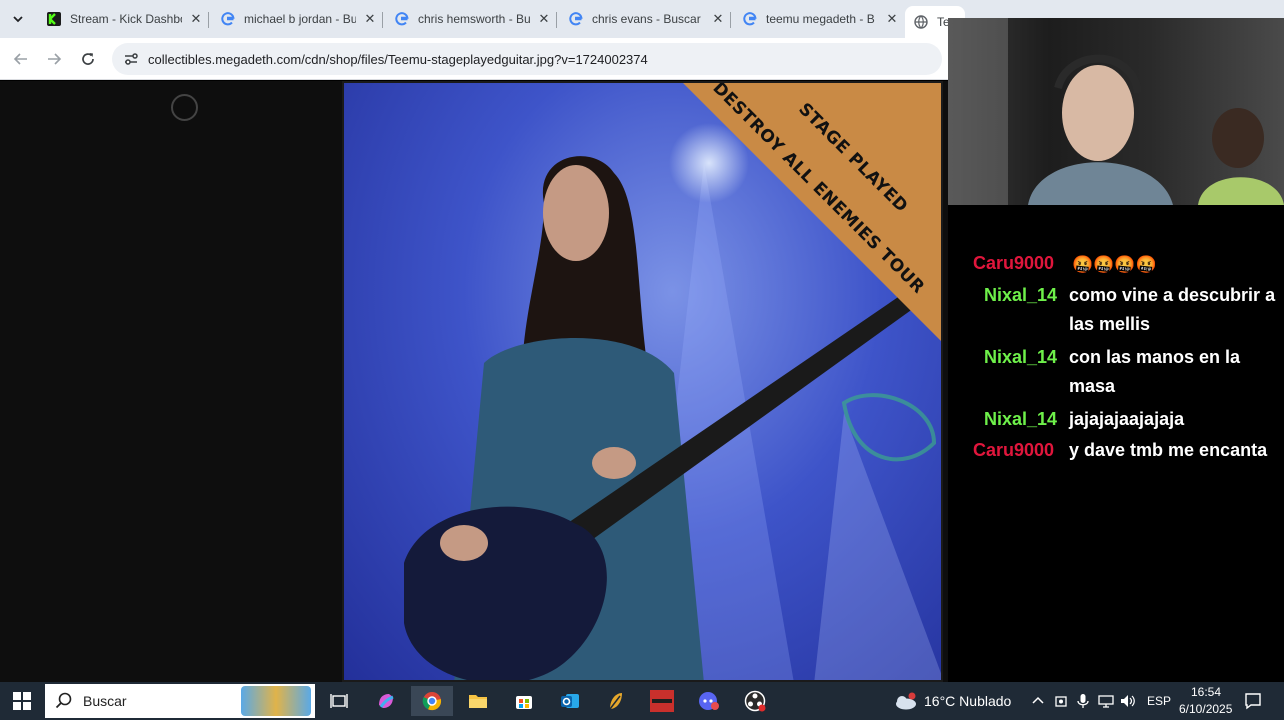  Describe the element at coordinates (276, 701) in the screenshot. I see `search-highlight-icon` at that location.